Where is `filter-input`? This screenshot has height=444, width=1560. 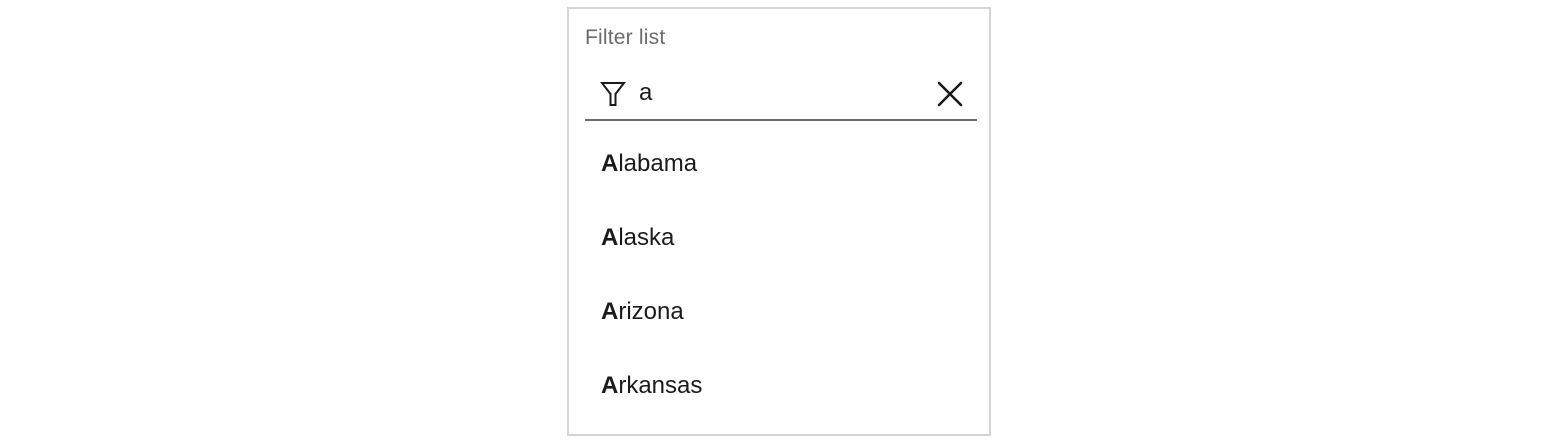 filter-input is located at coordinates (779, 93).